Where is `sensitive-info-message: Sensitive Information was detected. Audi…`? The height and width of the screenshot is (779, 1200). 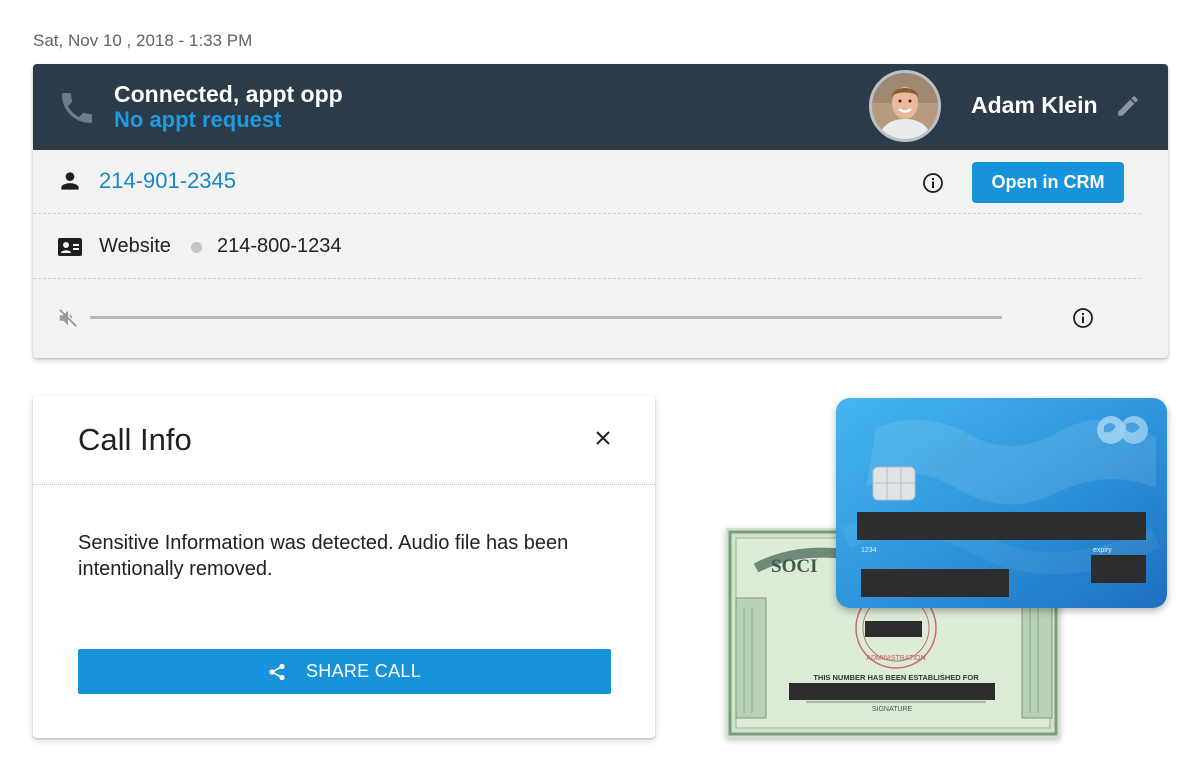 sensitive-info-message: Sensitive Information was detected. Audi… is located at coordinates (323, 556).